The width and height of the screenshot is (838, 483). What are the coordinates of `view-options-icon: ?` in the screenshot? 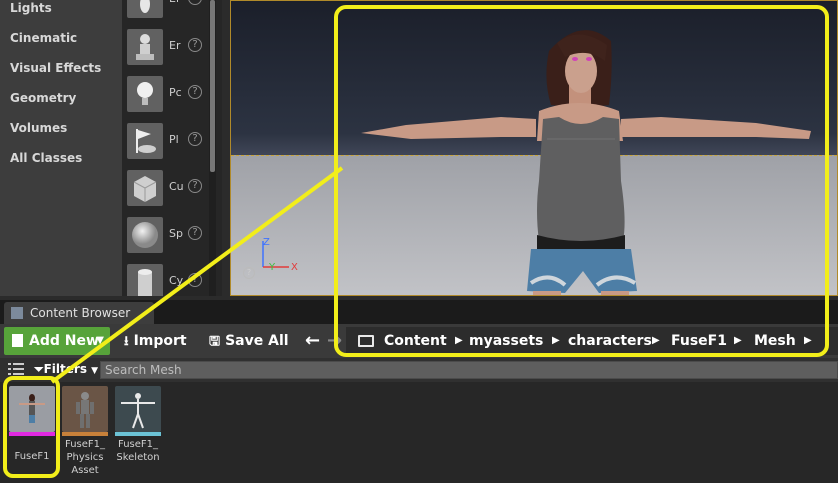 It's located at (249, 273).